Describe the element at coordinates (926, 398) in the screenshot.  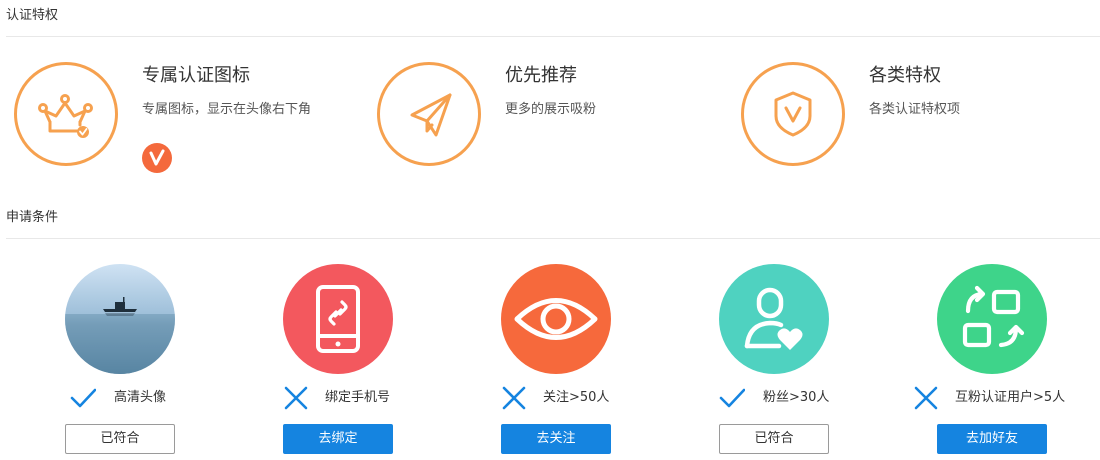
I see `condition-mutual-cross-icon` at that location.